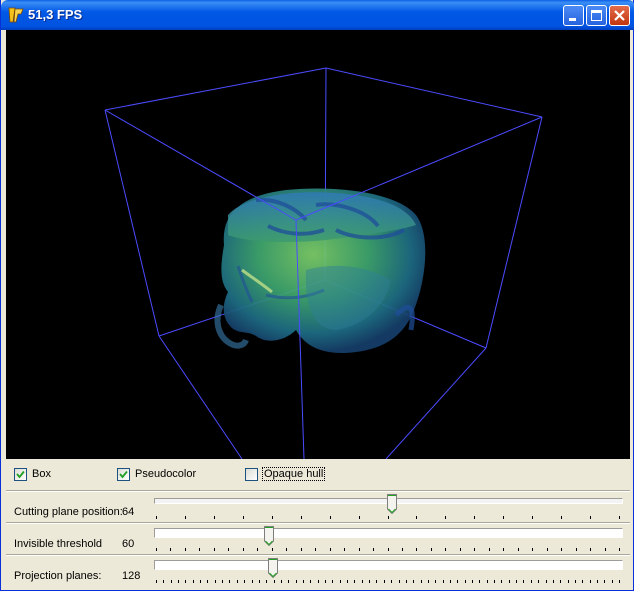 The width and height of the screenshot is (634, 591). Describe the element at coordinates (251, 474) in the screenshot. I see `opaque-hull-checkbox-box` at that location.